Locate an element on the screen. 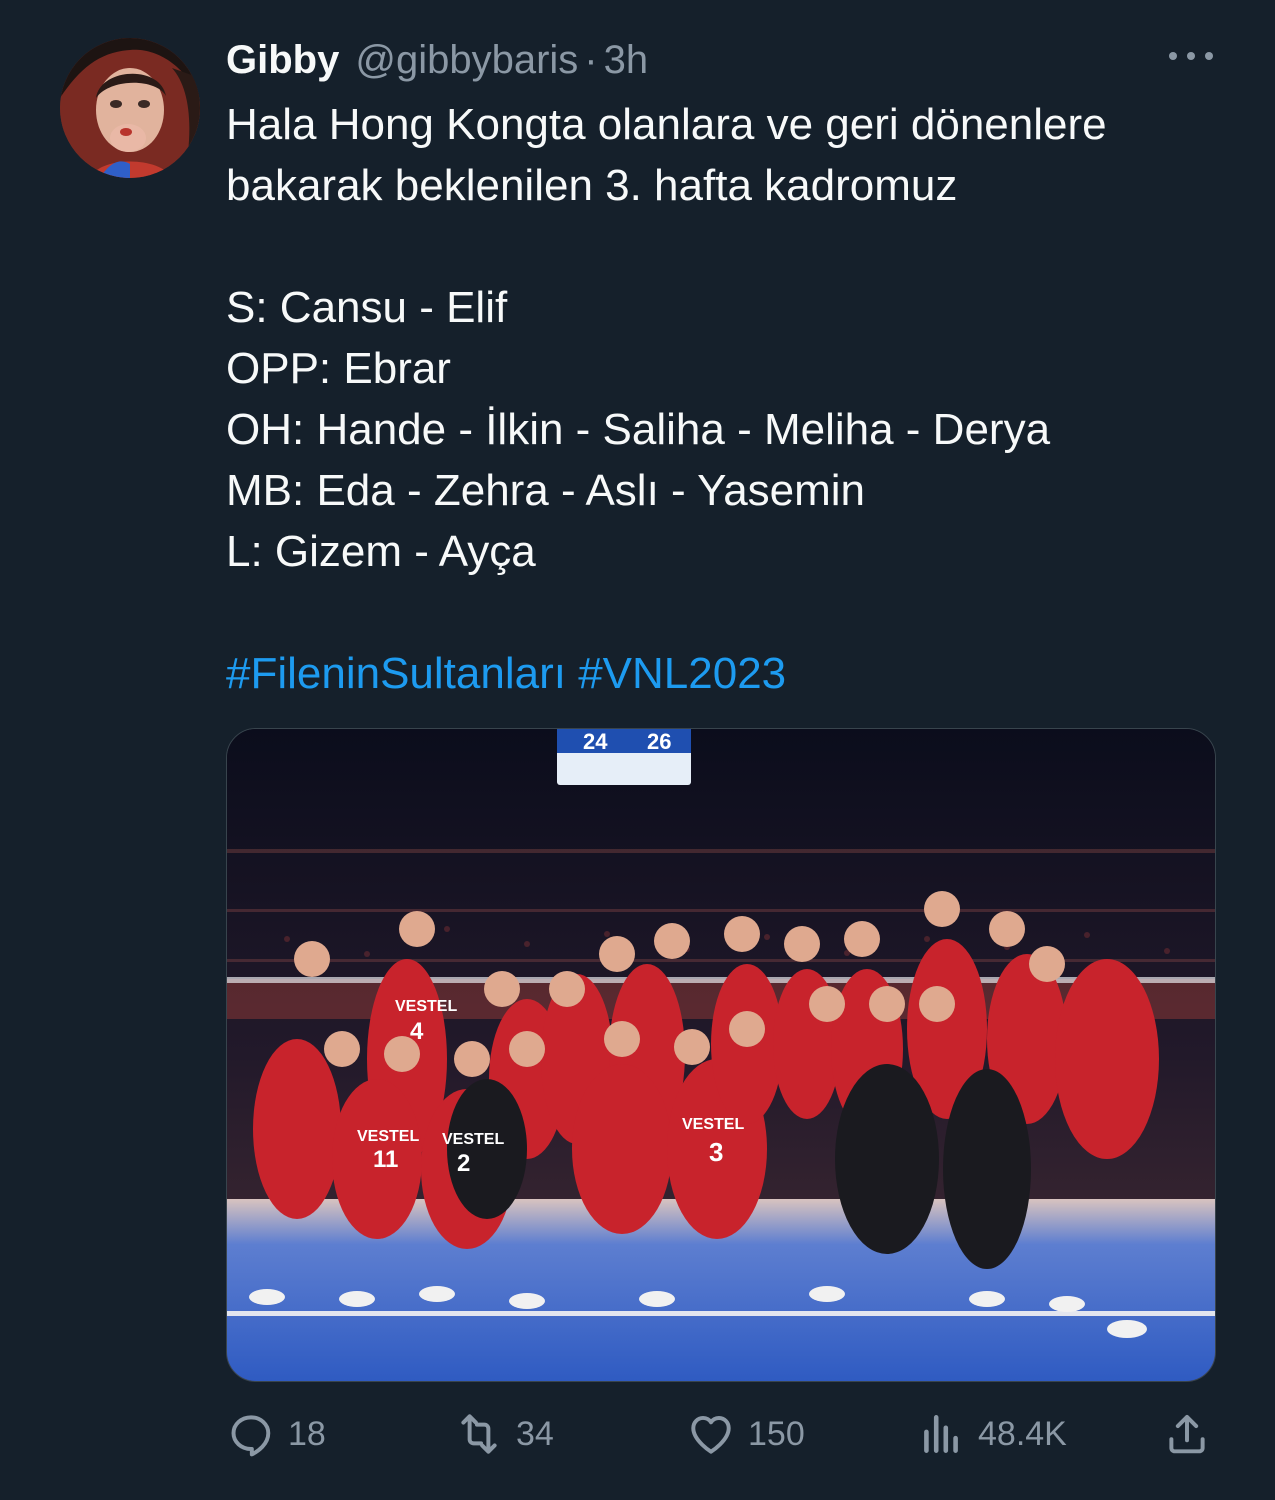 This screenshot has width=1275, height=1500. share-icon is located at coordinates (1187, 1434).